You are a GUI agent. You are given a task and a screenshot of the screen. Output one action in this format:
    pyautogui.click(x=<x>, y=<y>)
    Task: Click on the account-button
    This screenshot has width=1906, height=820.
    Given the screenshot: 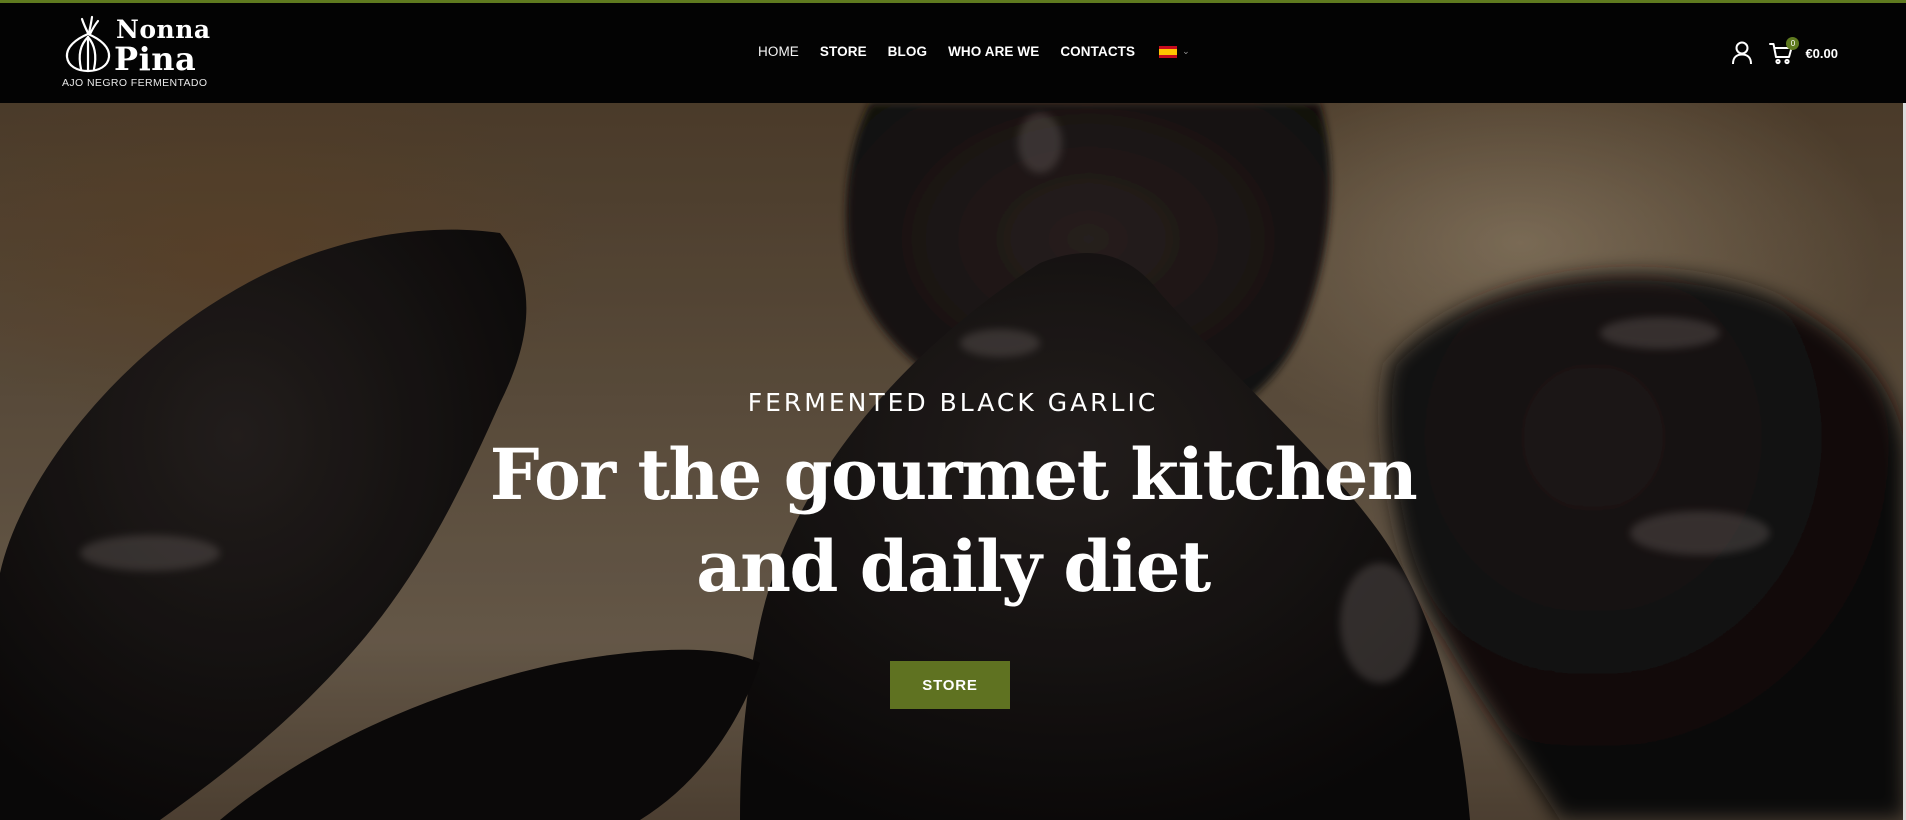 What is the action you would take?
    pyautogui.click(x=1743, y=53)
    